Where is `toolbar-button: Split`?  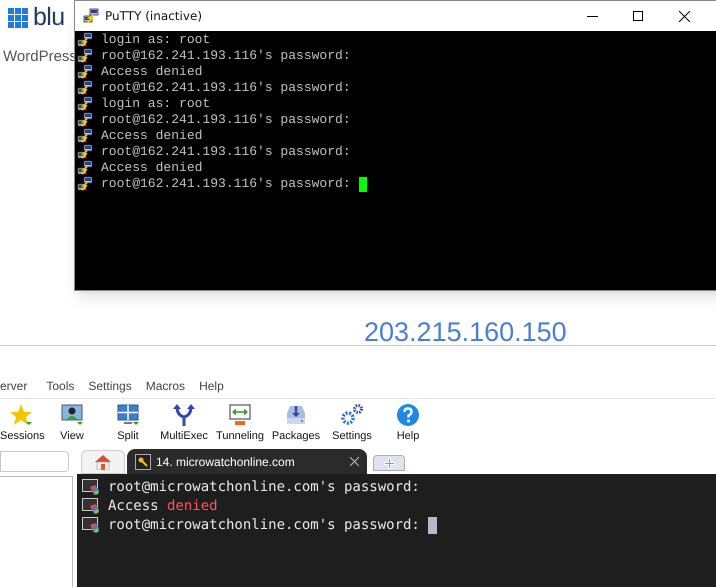
toolbar-button: Split is located at coordinates (128, 423).